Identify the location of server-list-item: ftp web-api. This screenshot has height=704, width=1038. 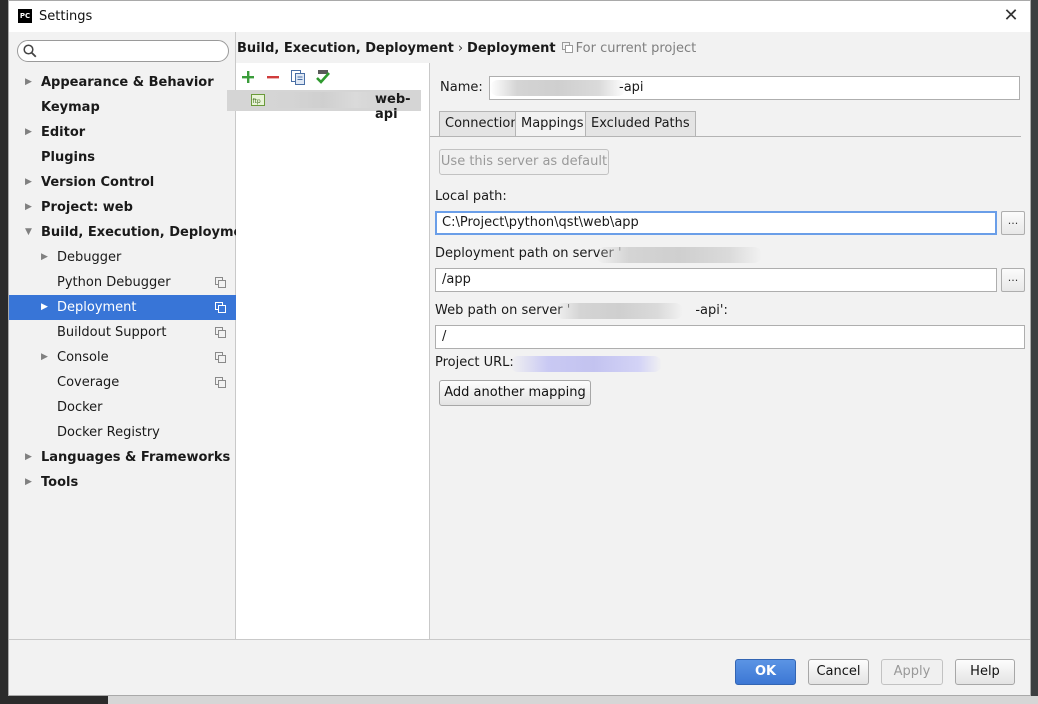
(324, 106).